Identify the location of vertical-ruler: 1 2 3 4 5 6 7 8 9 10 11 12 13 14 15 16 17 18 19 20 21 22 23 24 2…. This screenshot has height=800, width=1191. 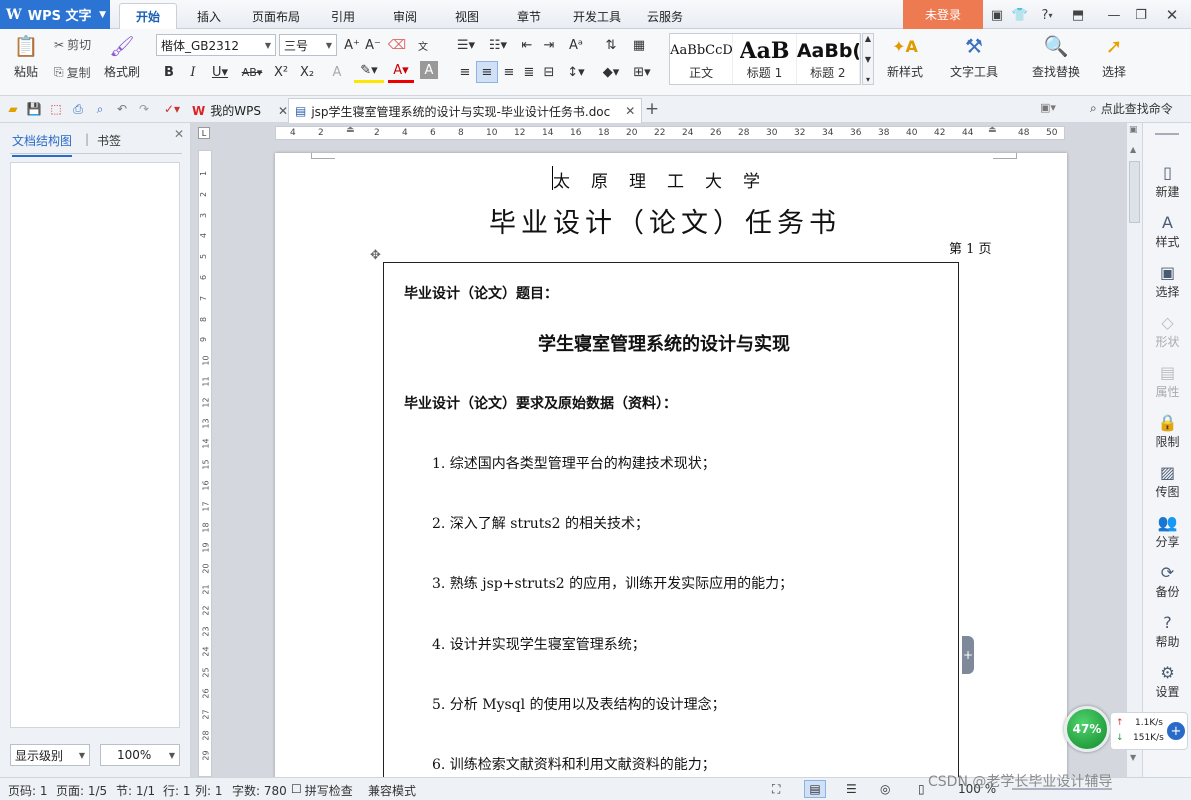
(205, 463).